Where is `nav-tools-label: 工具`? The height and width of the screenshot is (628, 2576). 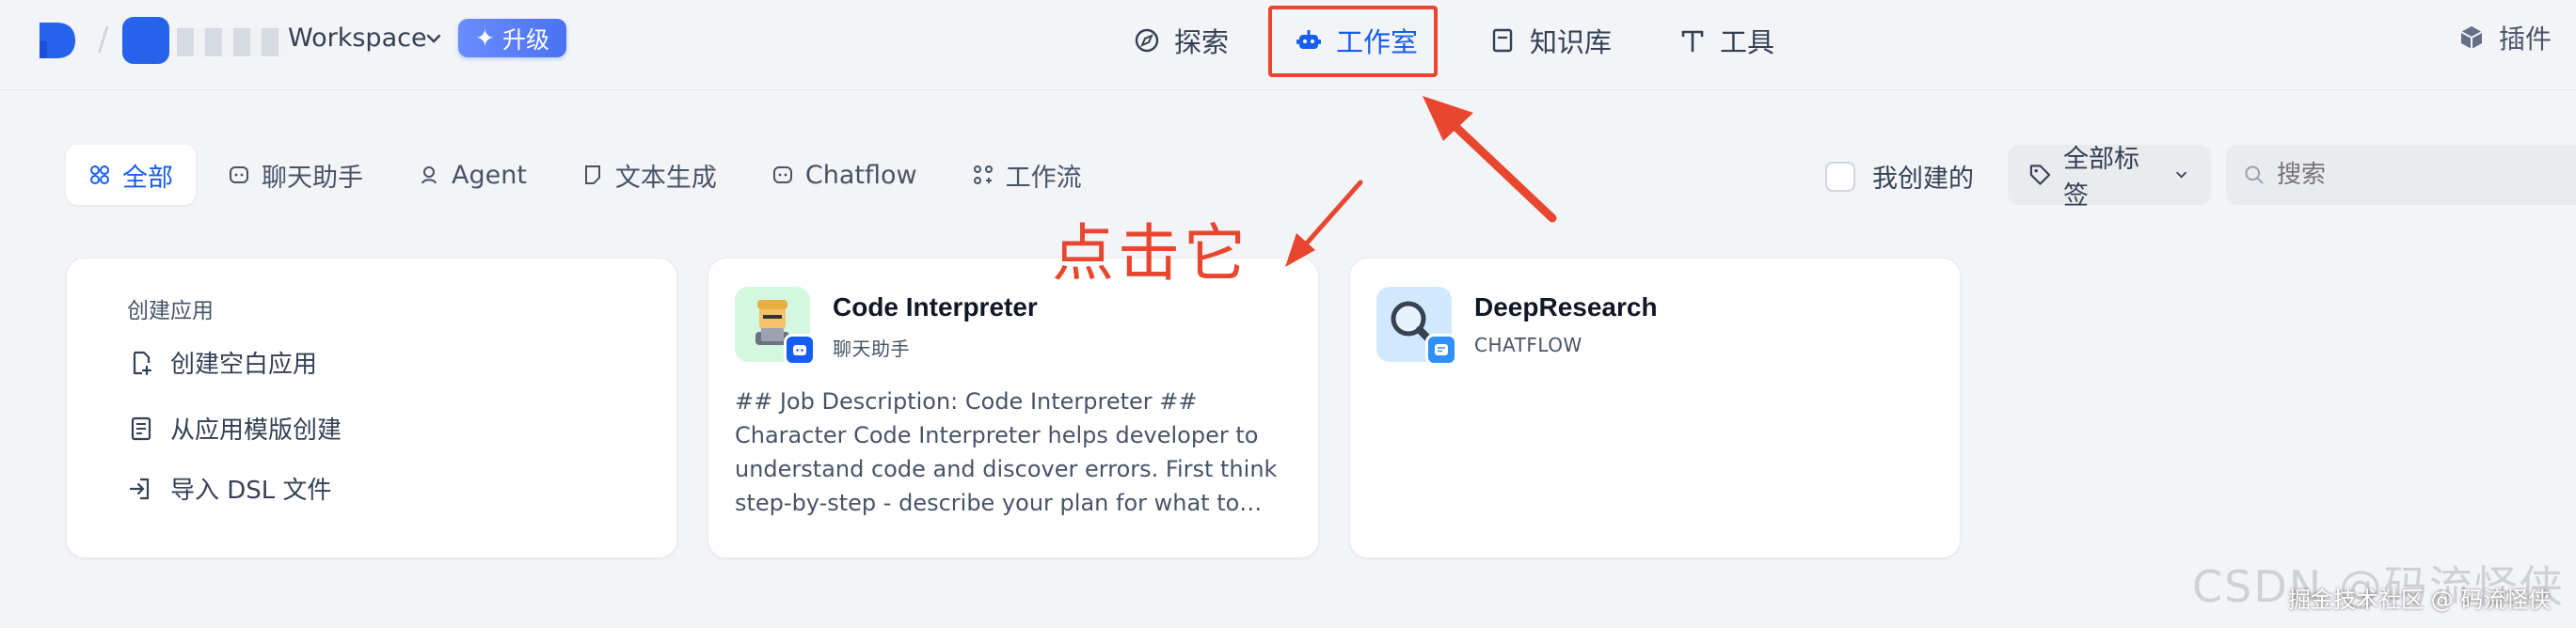
nav-tools-label: 工具 is located at coordinates (1747, 42).